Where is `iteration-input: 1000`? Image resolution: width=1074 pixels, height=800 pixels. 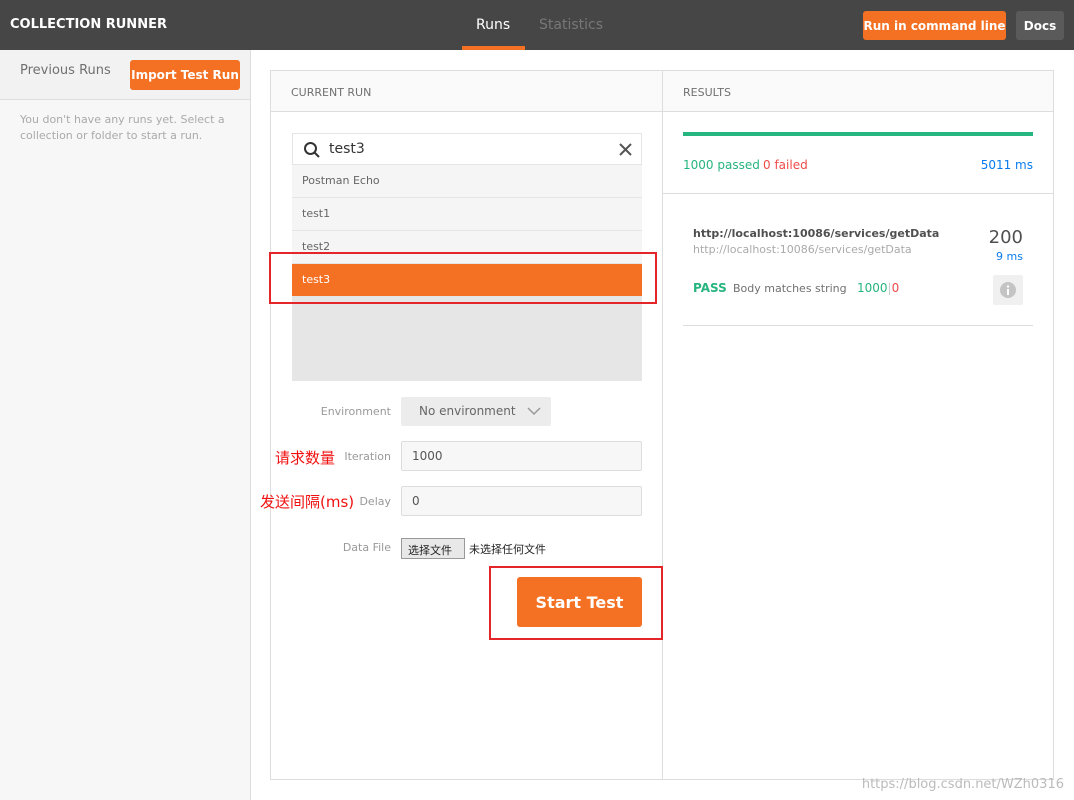 iteration-input: 1000 is located at coordinates (521, 456).